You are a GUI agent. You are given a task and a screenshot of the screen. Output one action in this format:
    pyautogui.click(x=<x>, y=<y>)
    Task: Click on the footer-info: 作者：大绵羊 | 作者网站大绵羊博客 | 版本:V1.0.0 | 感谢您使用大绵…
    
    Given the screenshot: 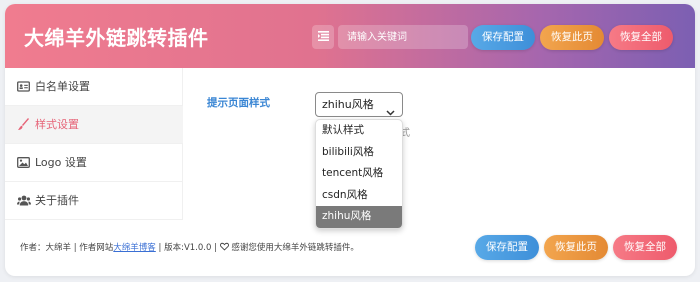 What is the action you would take?
    pyautogui.click(x=189, y=248)
    